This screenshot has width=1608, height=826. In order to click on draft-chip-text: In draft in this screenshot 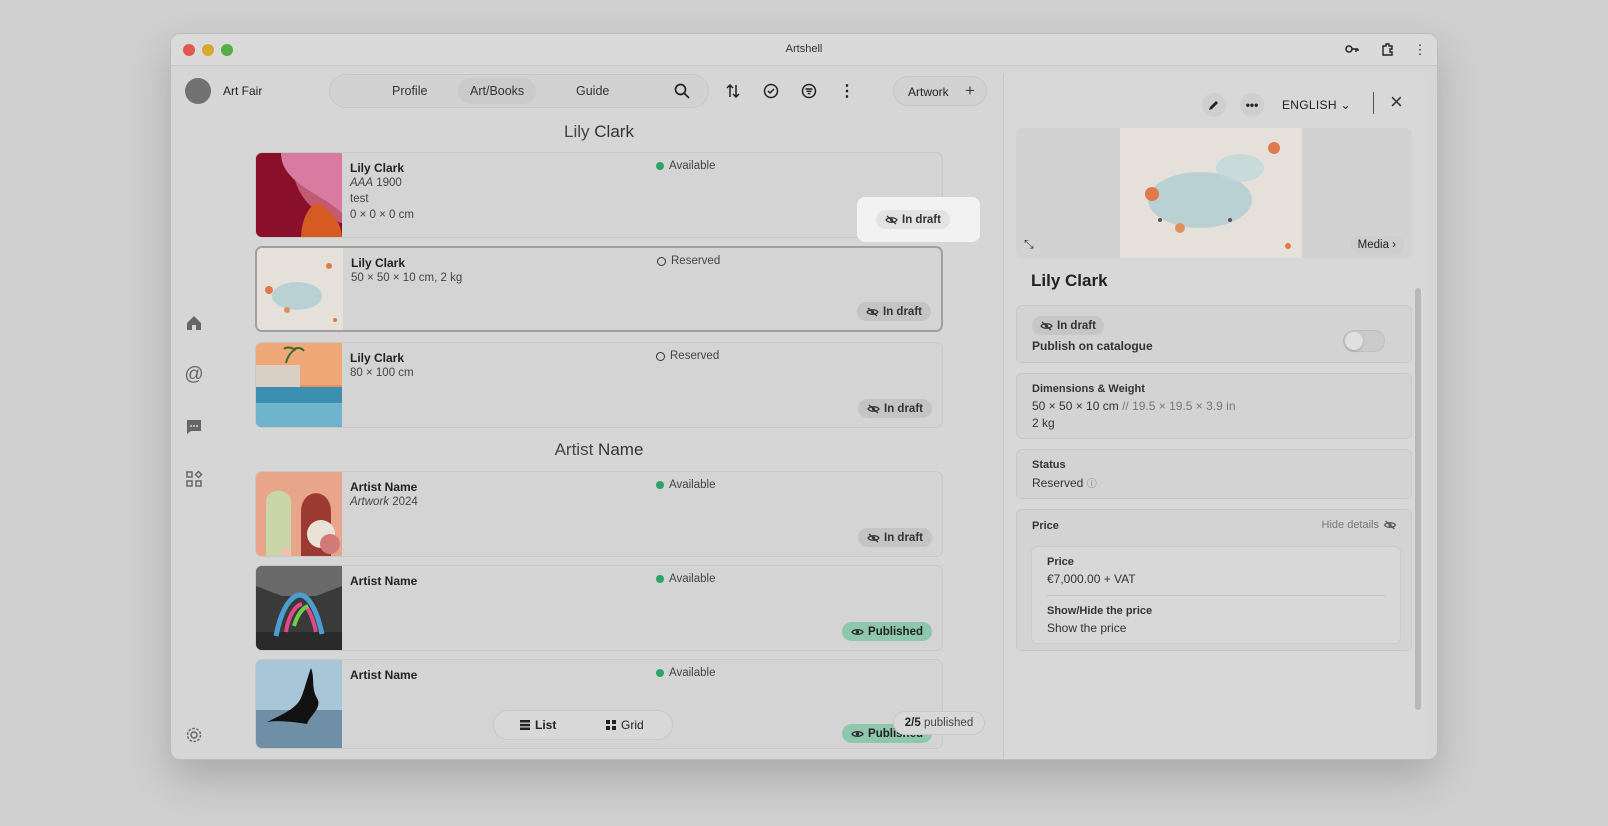, I will do `click(1076, 325)`.